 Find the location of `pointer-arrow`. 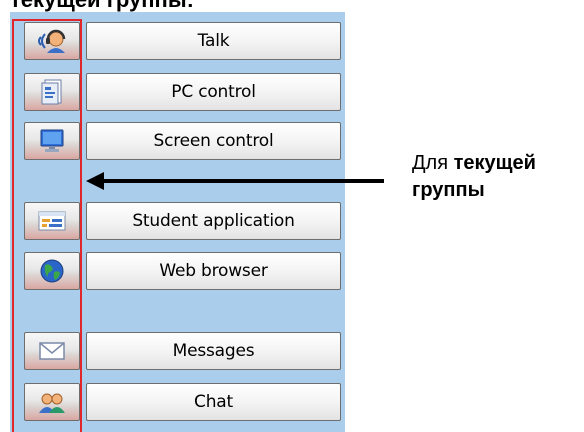

pointer-arrow is located at coordinates (235, 181).